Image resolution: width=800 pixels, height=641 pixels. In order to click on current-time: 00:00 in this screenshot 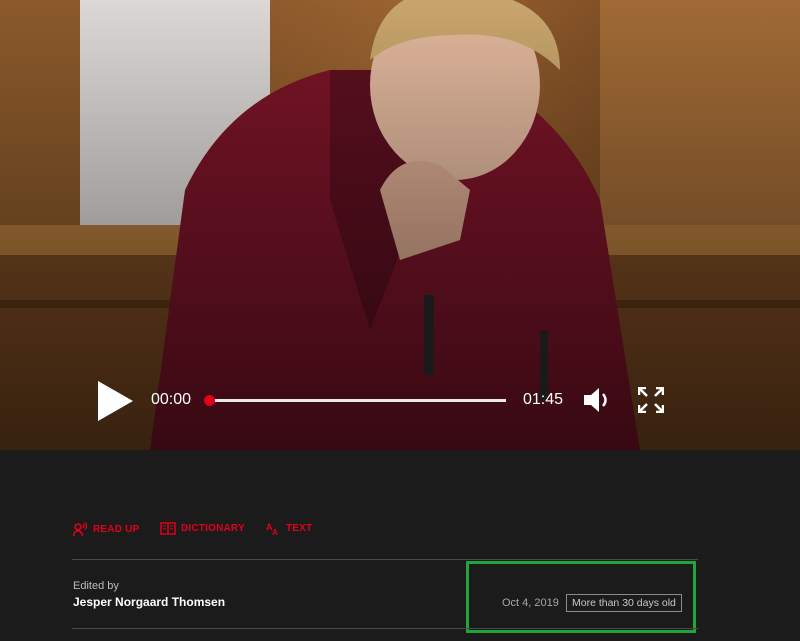, I will do `click(171, 399)`.